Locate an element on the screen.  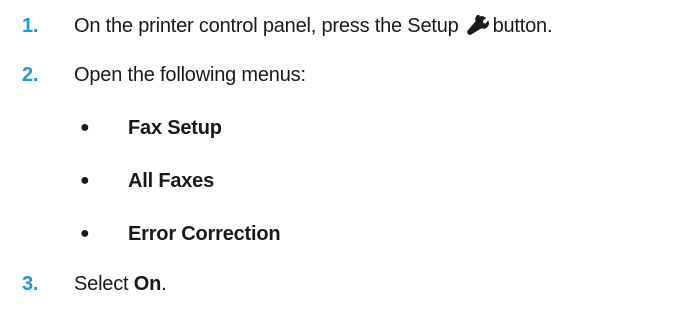
wrench-icon is located at coordinates (477, 24).